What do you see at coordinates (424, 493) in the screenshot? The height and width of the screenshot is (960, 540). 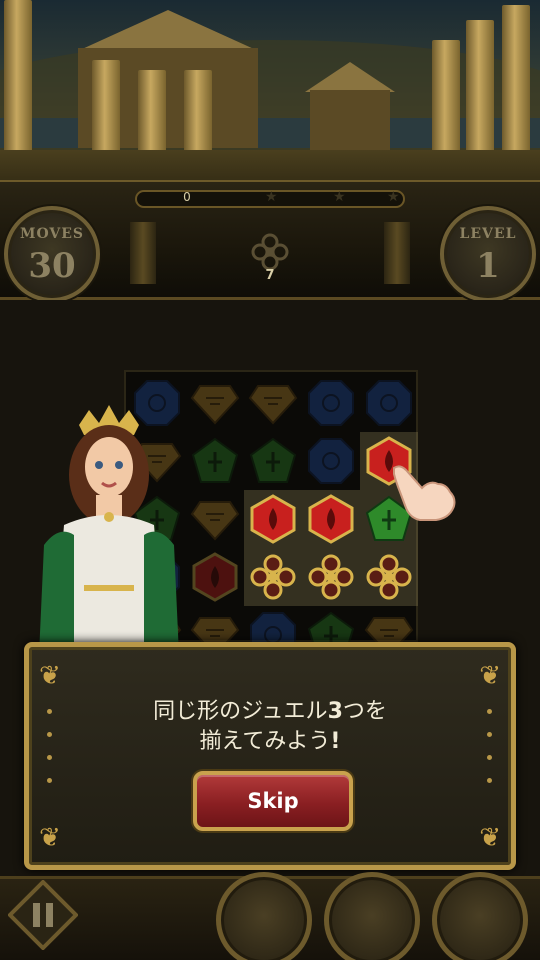 I see `pointing-hand-icon` at bounding box center [424, 493].